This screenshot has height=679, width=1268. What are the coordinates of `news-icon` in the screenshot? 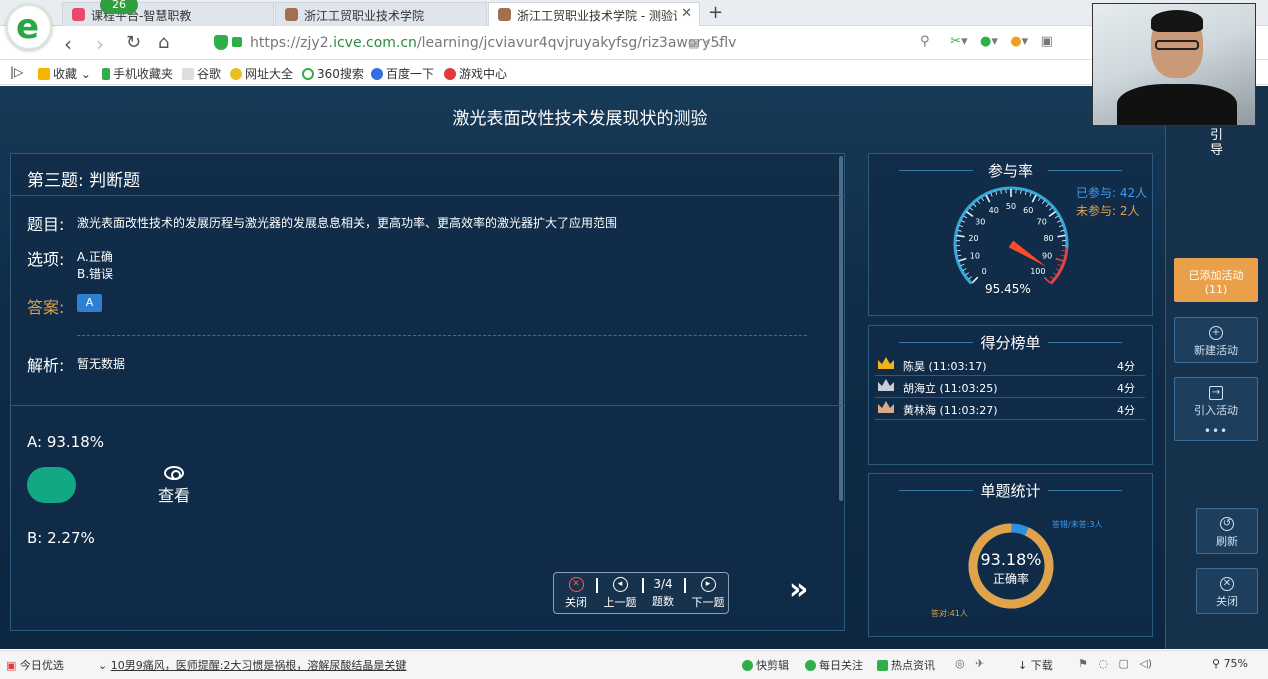 It's located at (882, 665).